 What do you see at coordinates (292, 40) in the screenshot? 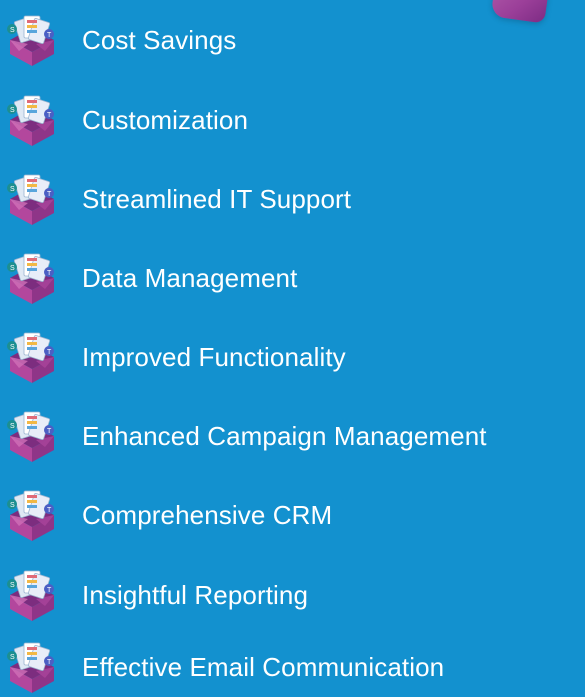
I see `list-item: S T Cost Savings` at bounding box center [292, 40].